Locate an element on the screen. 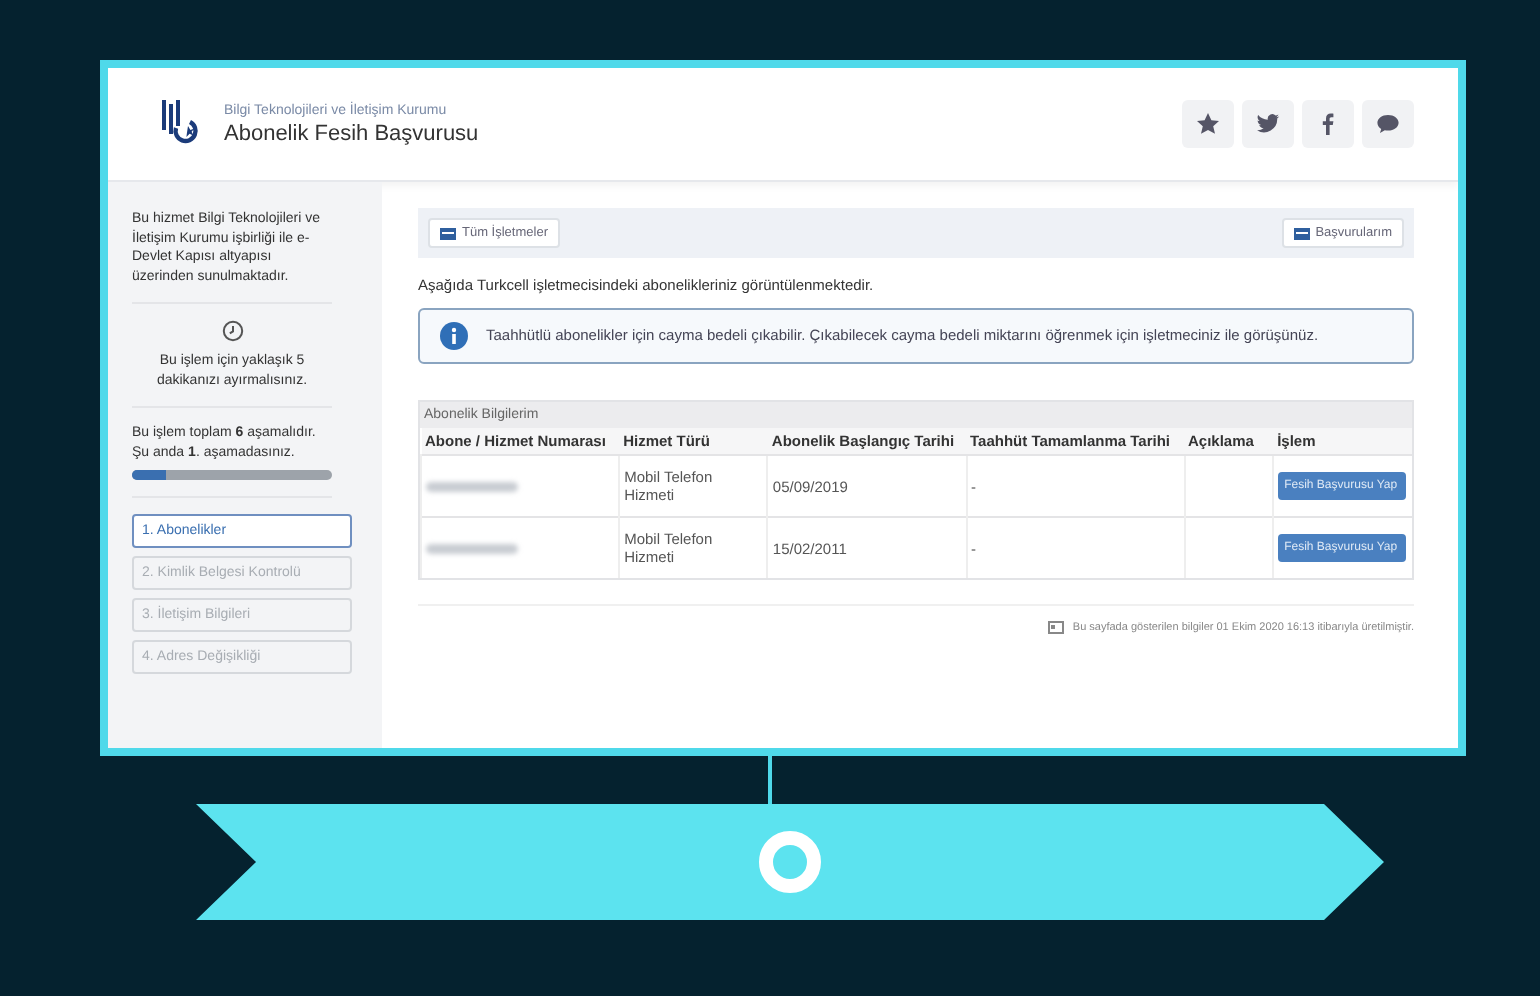  chat-icon is located at coordinates (1388, 124).